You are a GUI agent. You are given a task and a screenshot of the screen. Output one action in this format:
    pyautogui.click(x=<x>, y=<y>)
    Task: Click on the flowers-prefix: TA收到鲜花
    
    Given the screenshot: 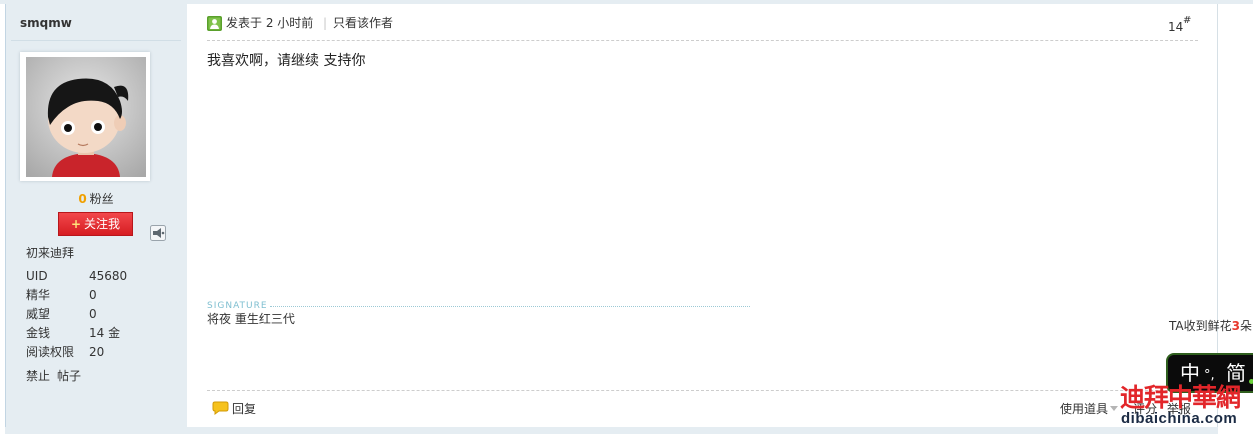 What is the action you would take?
    pyautogui.click(x=1200, y=326)
    